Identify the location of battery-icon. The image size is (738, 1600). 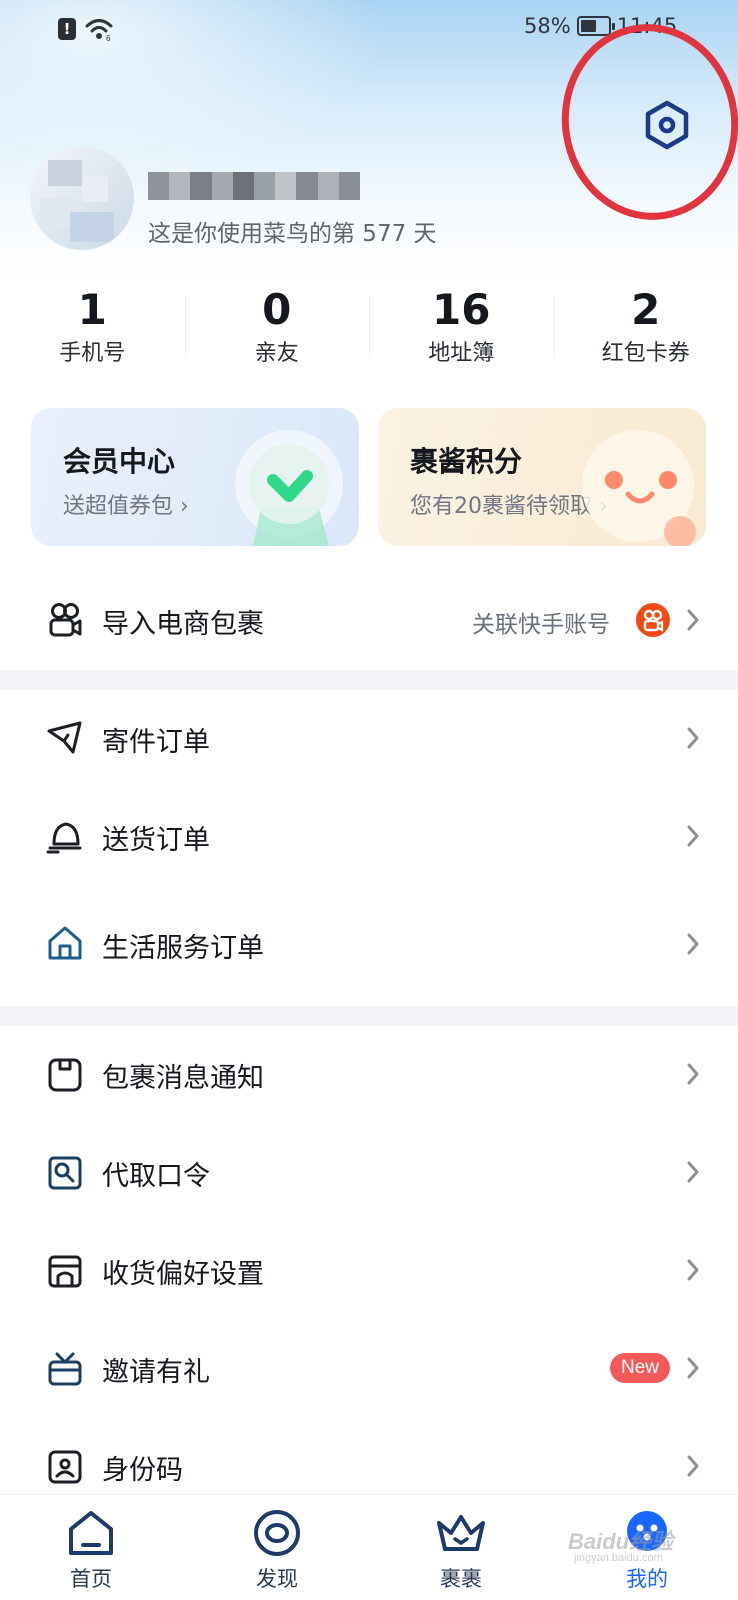
(595, 26).